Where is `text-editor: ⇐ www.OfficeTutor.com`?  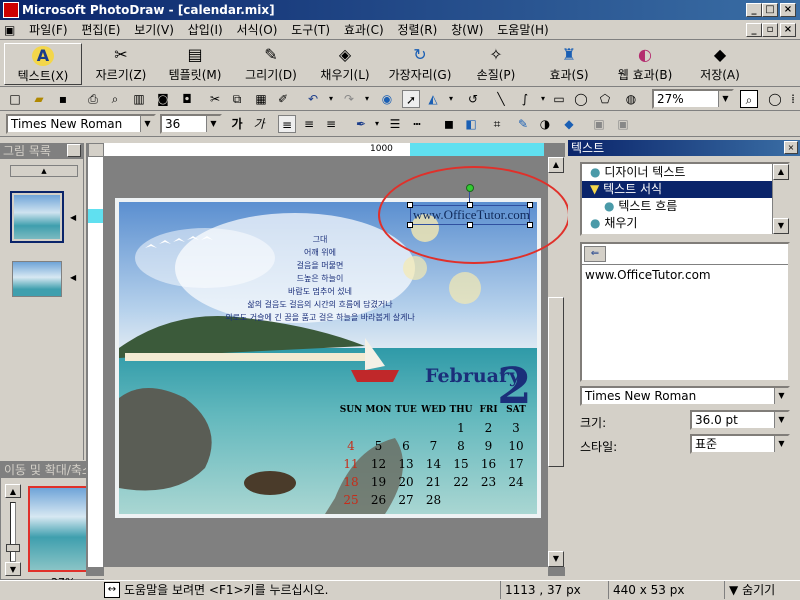
text-editor: ⇐ www.OfficeTutor.com is located at coordinates (685, 312).